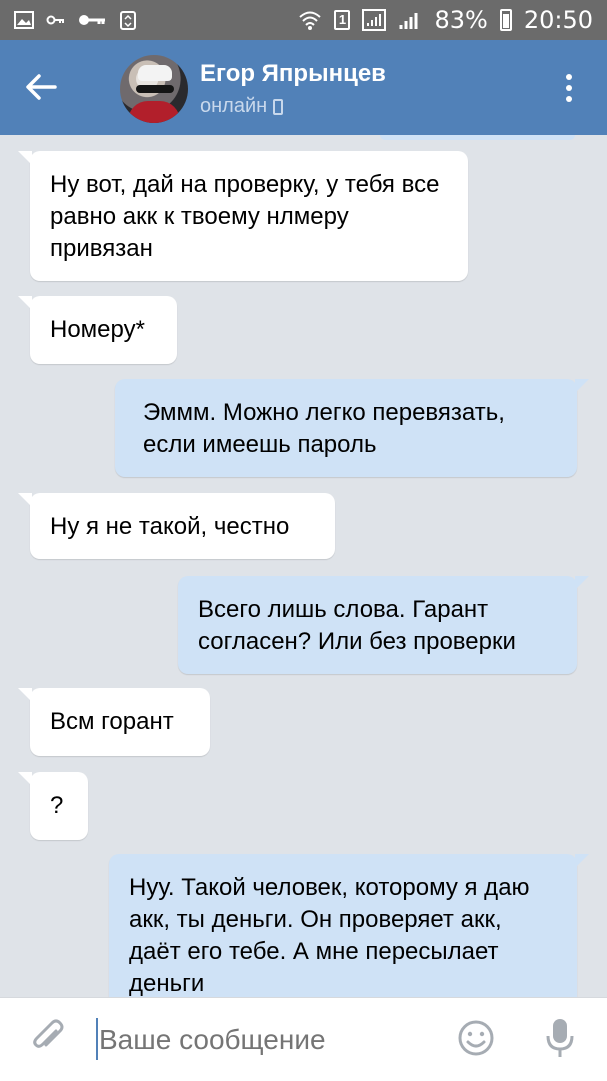 This screenshot has height=1081, width=607. I want to click on message-incoming: Всм горант, so click(114, 722).